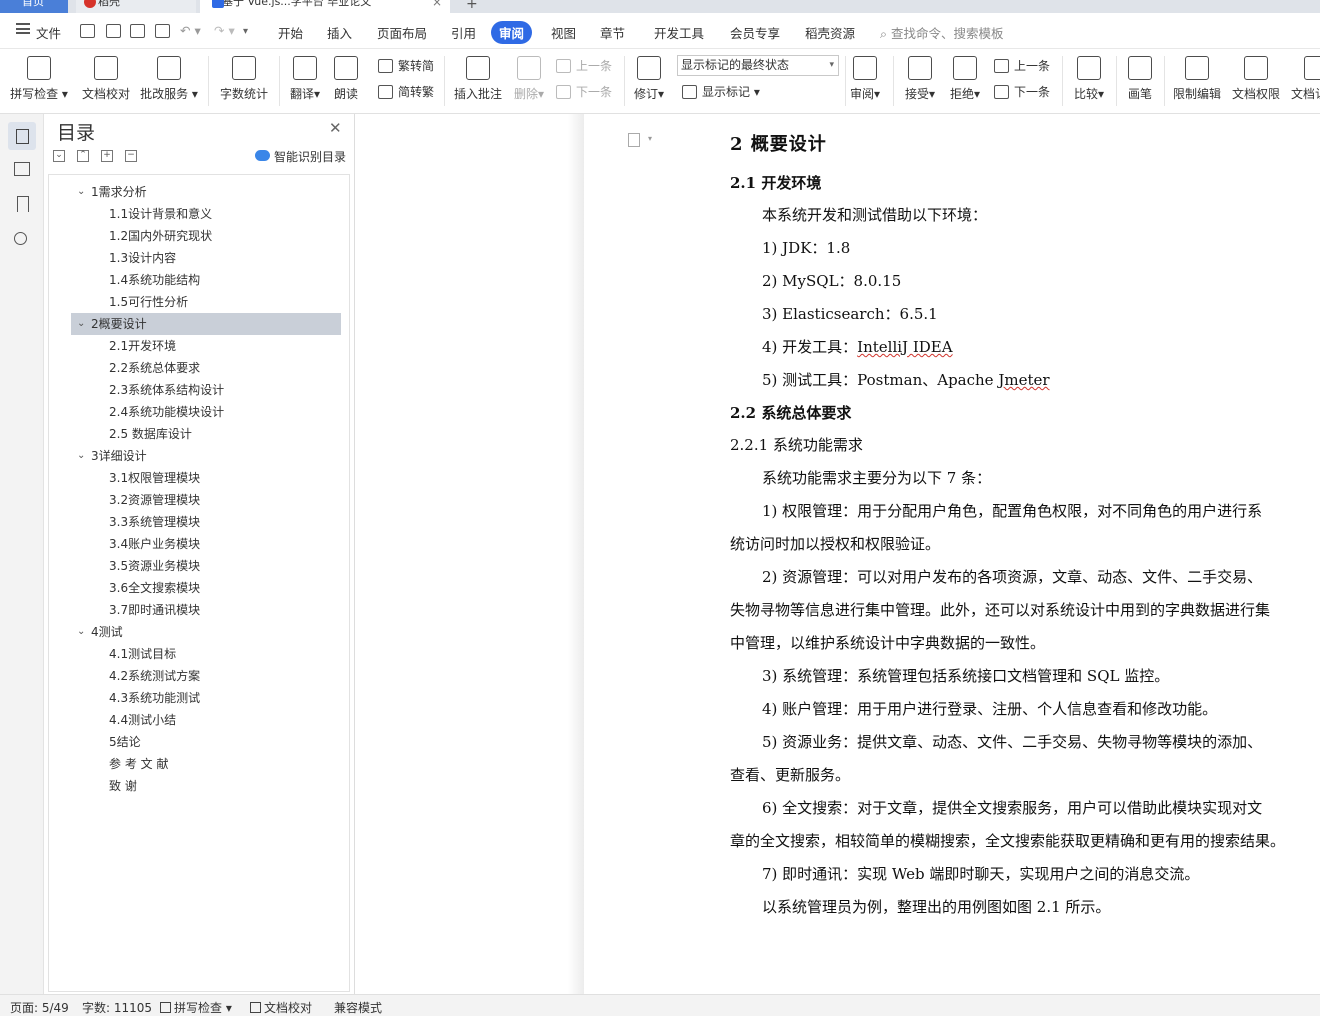  I want to click on pen-button: 画笔, so click(1140, 80).